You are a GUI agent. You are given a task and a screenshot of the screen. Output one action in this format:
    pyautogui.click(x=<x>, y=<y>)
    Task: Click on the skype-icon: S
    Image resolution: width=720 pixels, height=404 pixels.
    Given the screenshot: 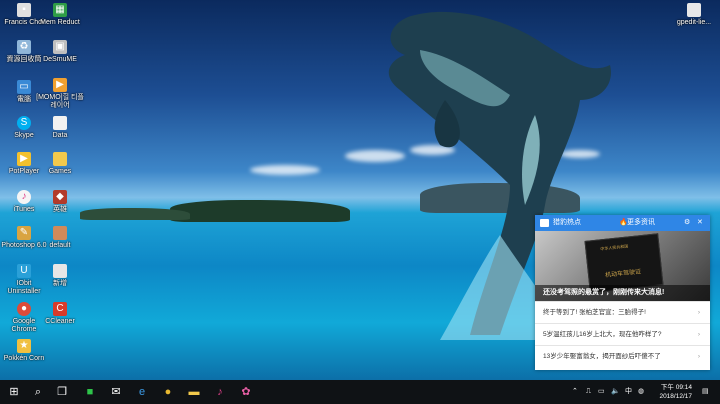 What is the action you would take?
    pyautogui.click(x=24, y=123)
    